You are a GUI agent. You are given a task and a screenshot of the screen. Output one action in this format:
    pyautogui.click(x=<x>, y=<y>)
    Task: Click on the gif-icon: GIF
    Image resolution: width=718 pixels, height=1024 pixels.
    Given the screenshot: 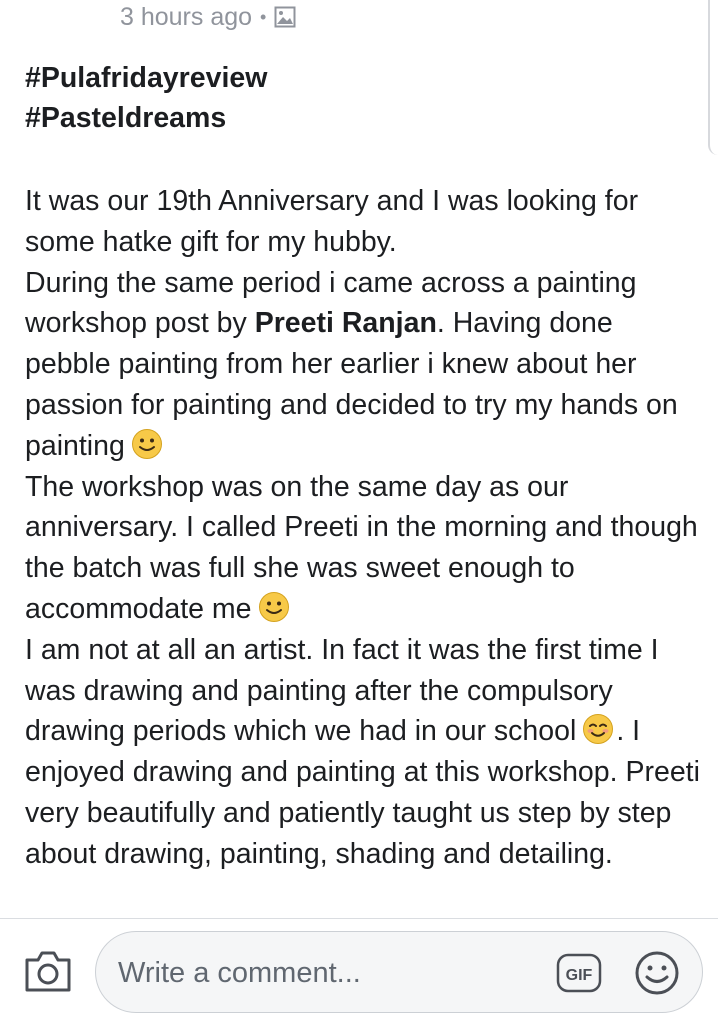 What is the action you would take?
    pyautogui.click(x=579, y=973)
    